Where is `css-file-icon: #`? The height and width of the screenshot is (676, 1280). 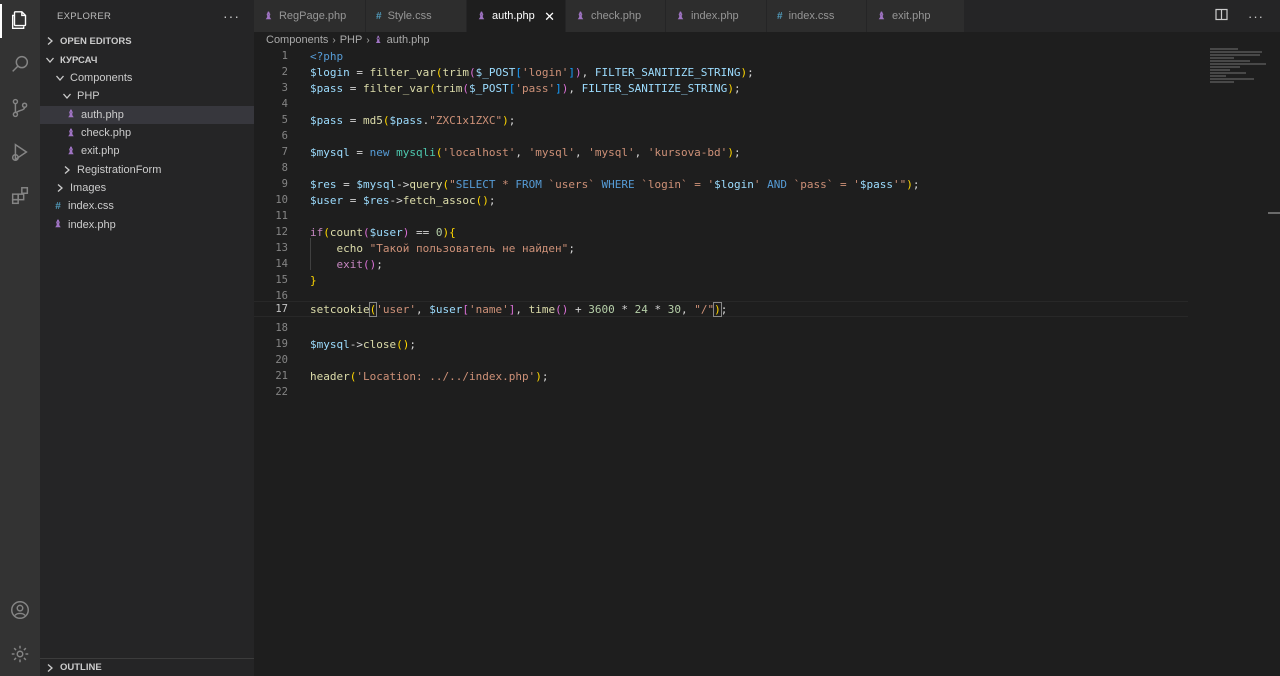 css-file-icon: # is located at coordinates (58, 206).